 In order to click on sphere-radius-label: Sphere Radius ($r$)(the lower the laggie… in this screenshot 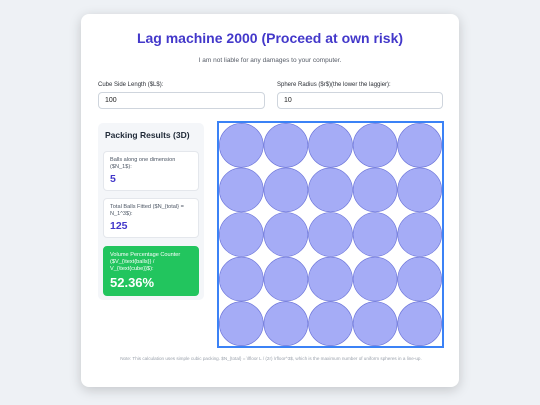, I will do `click(334, 85)`.